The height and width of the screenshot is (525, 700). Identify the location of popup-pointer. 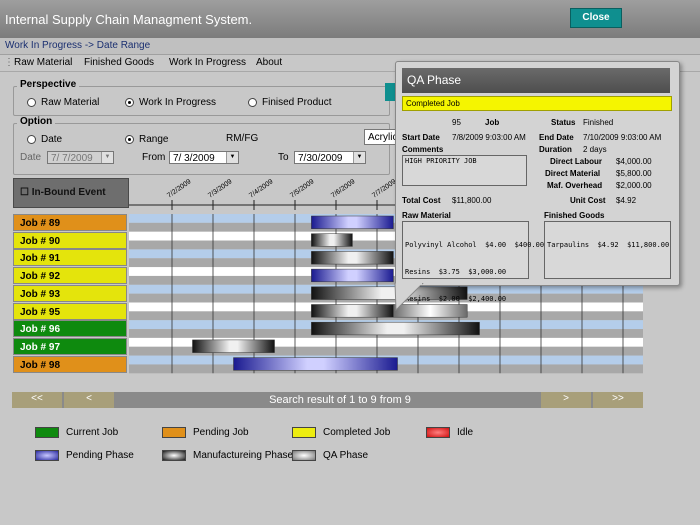
(409, 297).